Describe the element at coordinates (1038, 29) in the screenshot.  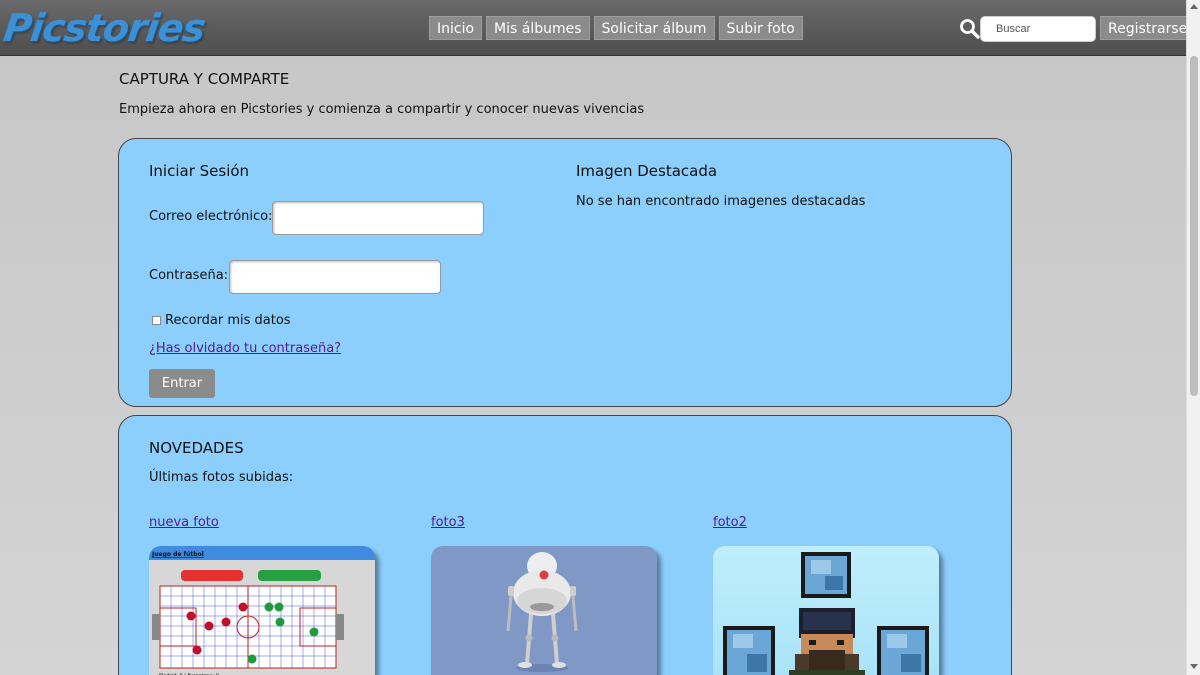
I see `search-input` at that location.